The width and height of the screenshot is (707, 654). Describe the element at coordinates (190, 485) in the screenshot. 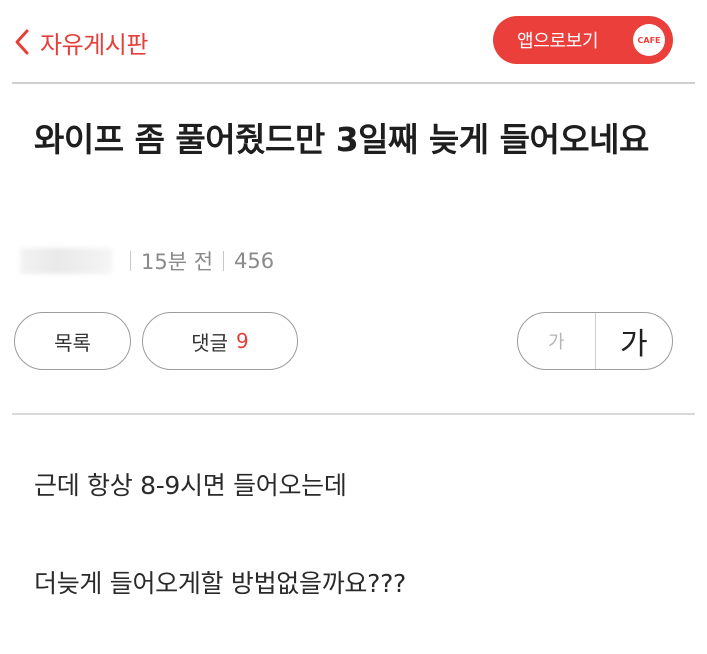

I see `post-body-line: 근데 항상 8-9시면 들어오는데` at that location.